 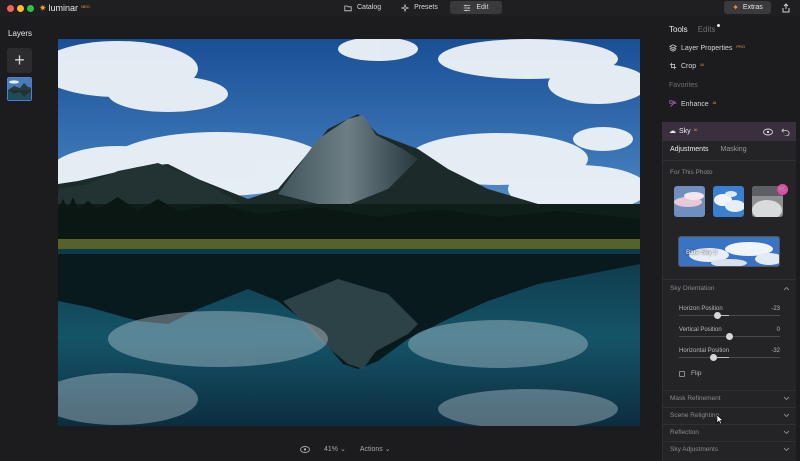 I want to click on tool-crop: Crop AI, so click(x=686, y=66).